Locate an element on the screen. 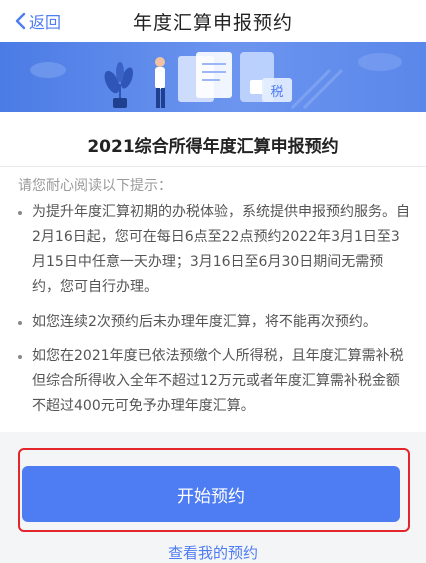  stripes-decoration is located at coordinates (317, 89).